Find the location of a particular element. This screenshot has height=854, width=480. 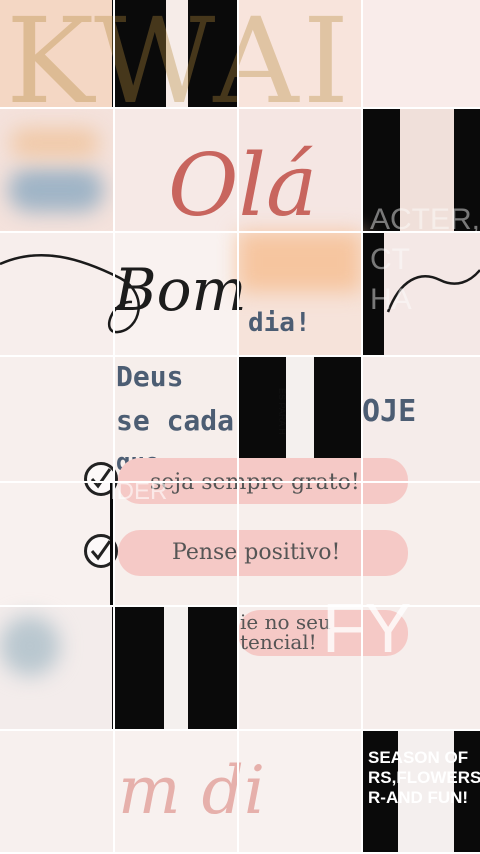

greeting-text: Olá is located at coordinates (243, 186).